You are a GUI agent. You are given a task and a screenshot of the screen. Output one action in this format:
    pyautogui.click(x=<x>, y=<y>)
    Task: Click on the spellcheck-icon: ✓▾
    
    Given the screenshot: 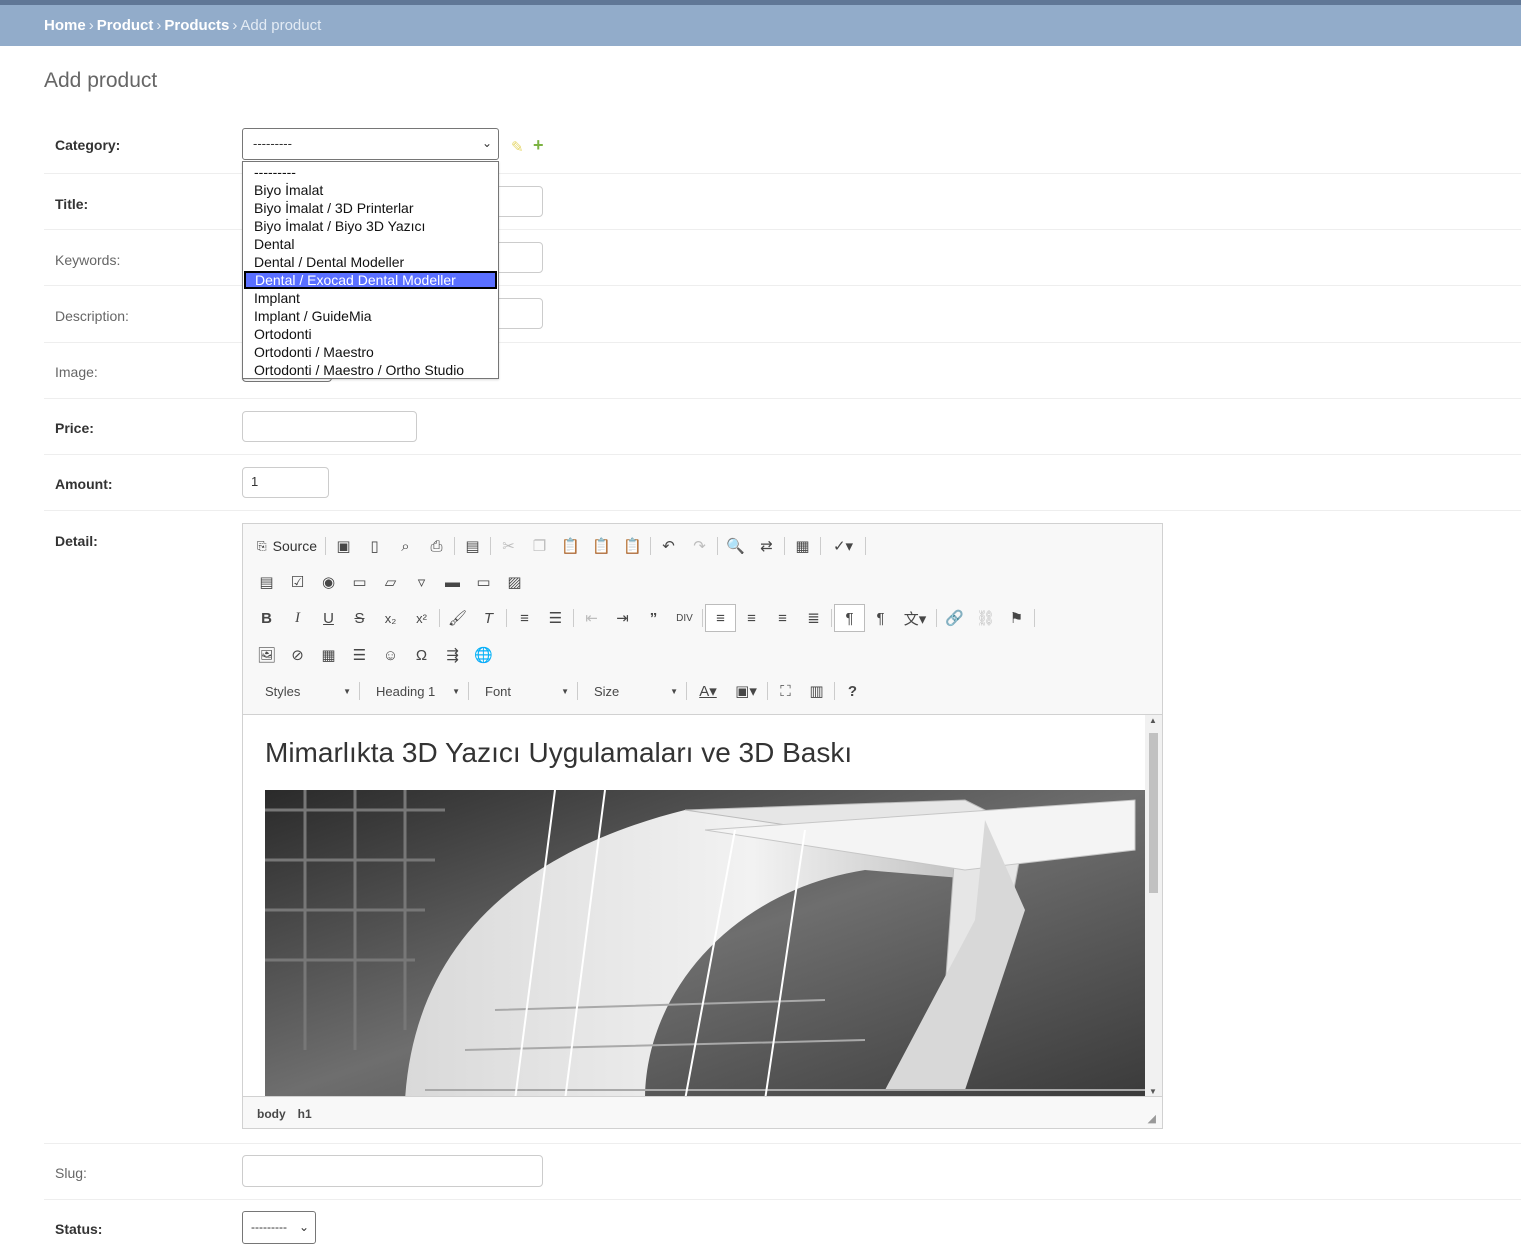 What is the action you would take?
    pyautogui.click(x=843, y=546)
    